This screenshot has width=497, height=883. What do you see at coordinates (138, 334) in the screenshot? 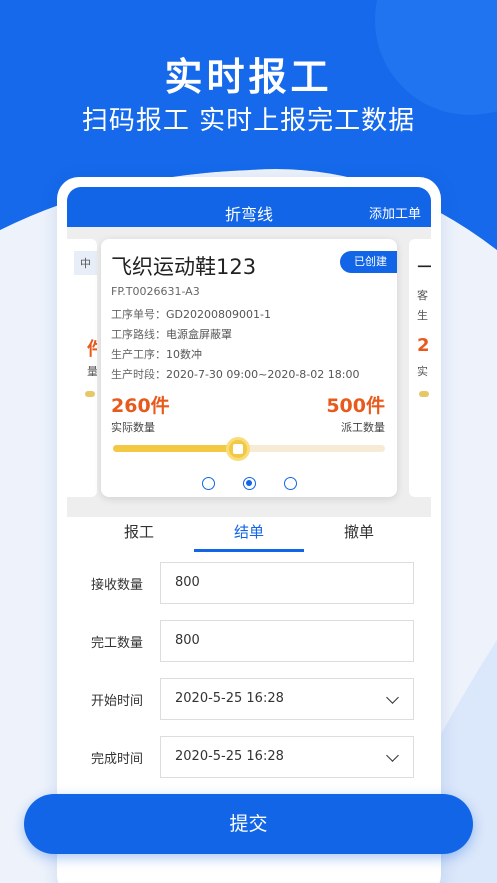
I see `process-route-label: 工序路线：` at bounding box center [138, 334].